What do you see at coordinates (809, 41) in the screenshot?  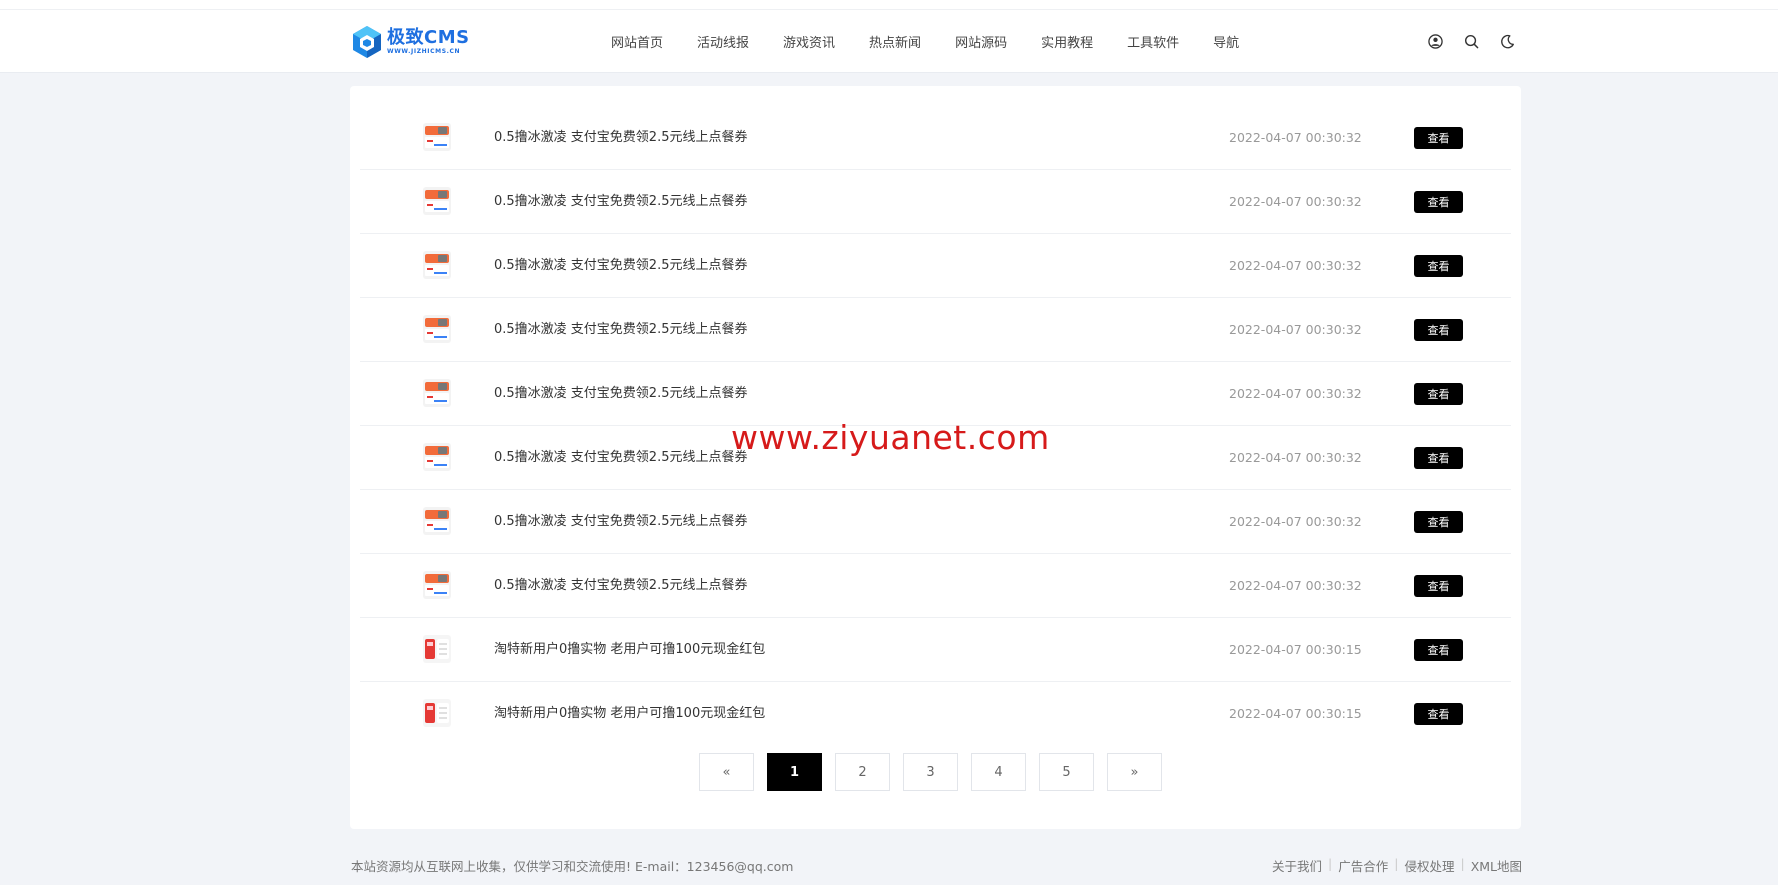 I see `nav-item-game-news: 游戏资讯` at bounding box center [809, 41].